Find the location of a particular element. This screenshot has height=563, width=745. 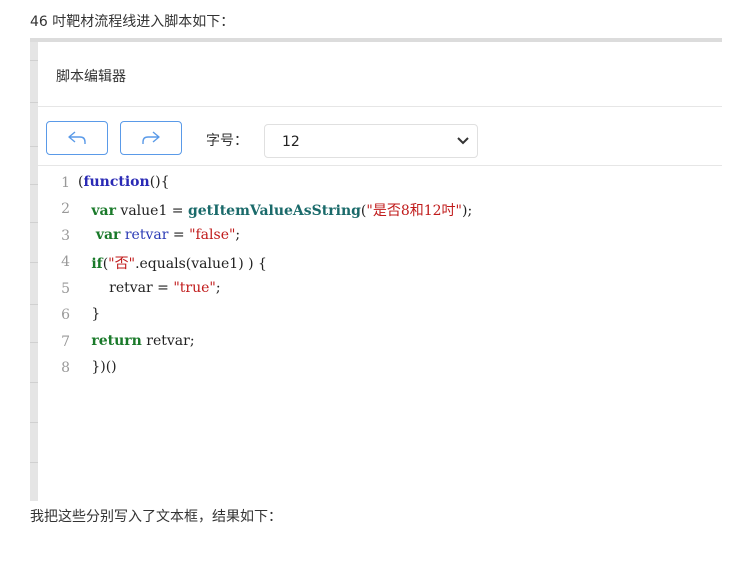

line-number: 4 is located at coordinates (65, 262).